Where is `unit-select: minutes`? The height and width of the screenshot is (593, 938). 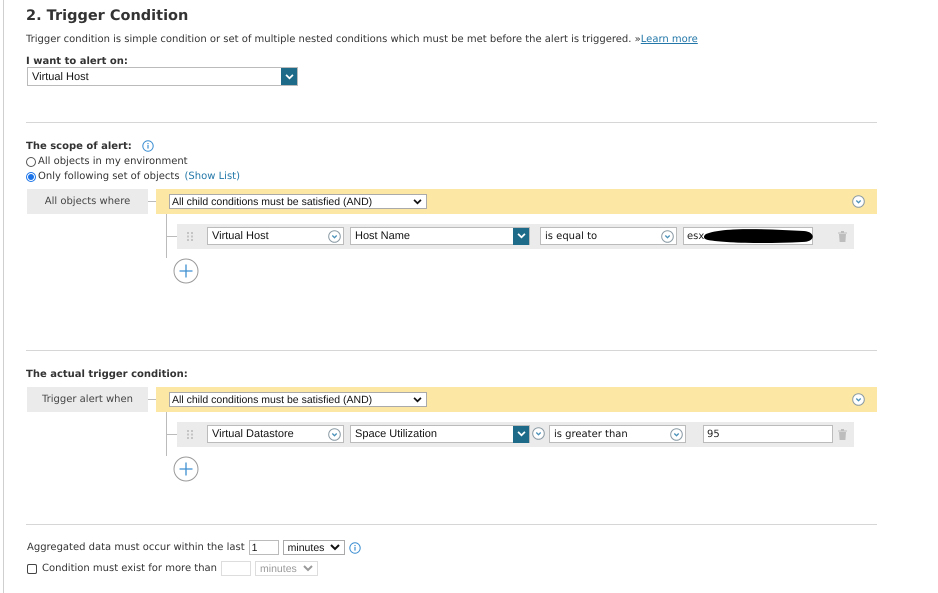
unit-select: minutes is located at coordinates (314, 547).